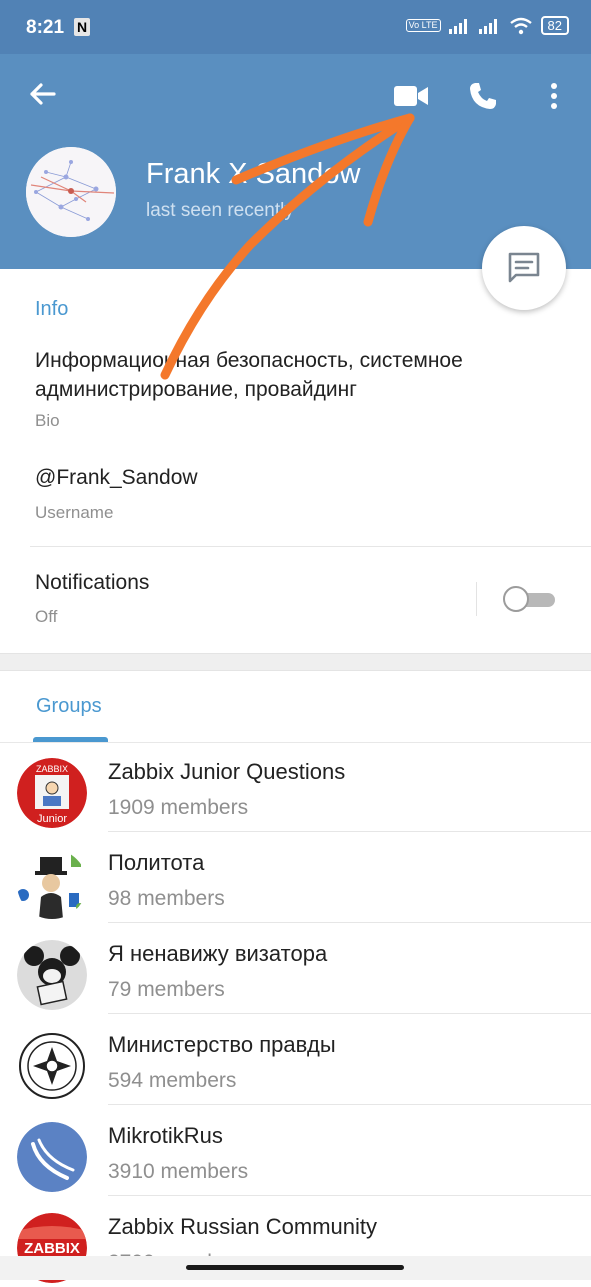 The width and height of the screenshot is (591, 1287). I want to click on group-name: Я ненавижу визатора, so click(218, 953).